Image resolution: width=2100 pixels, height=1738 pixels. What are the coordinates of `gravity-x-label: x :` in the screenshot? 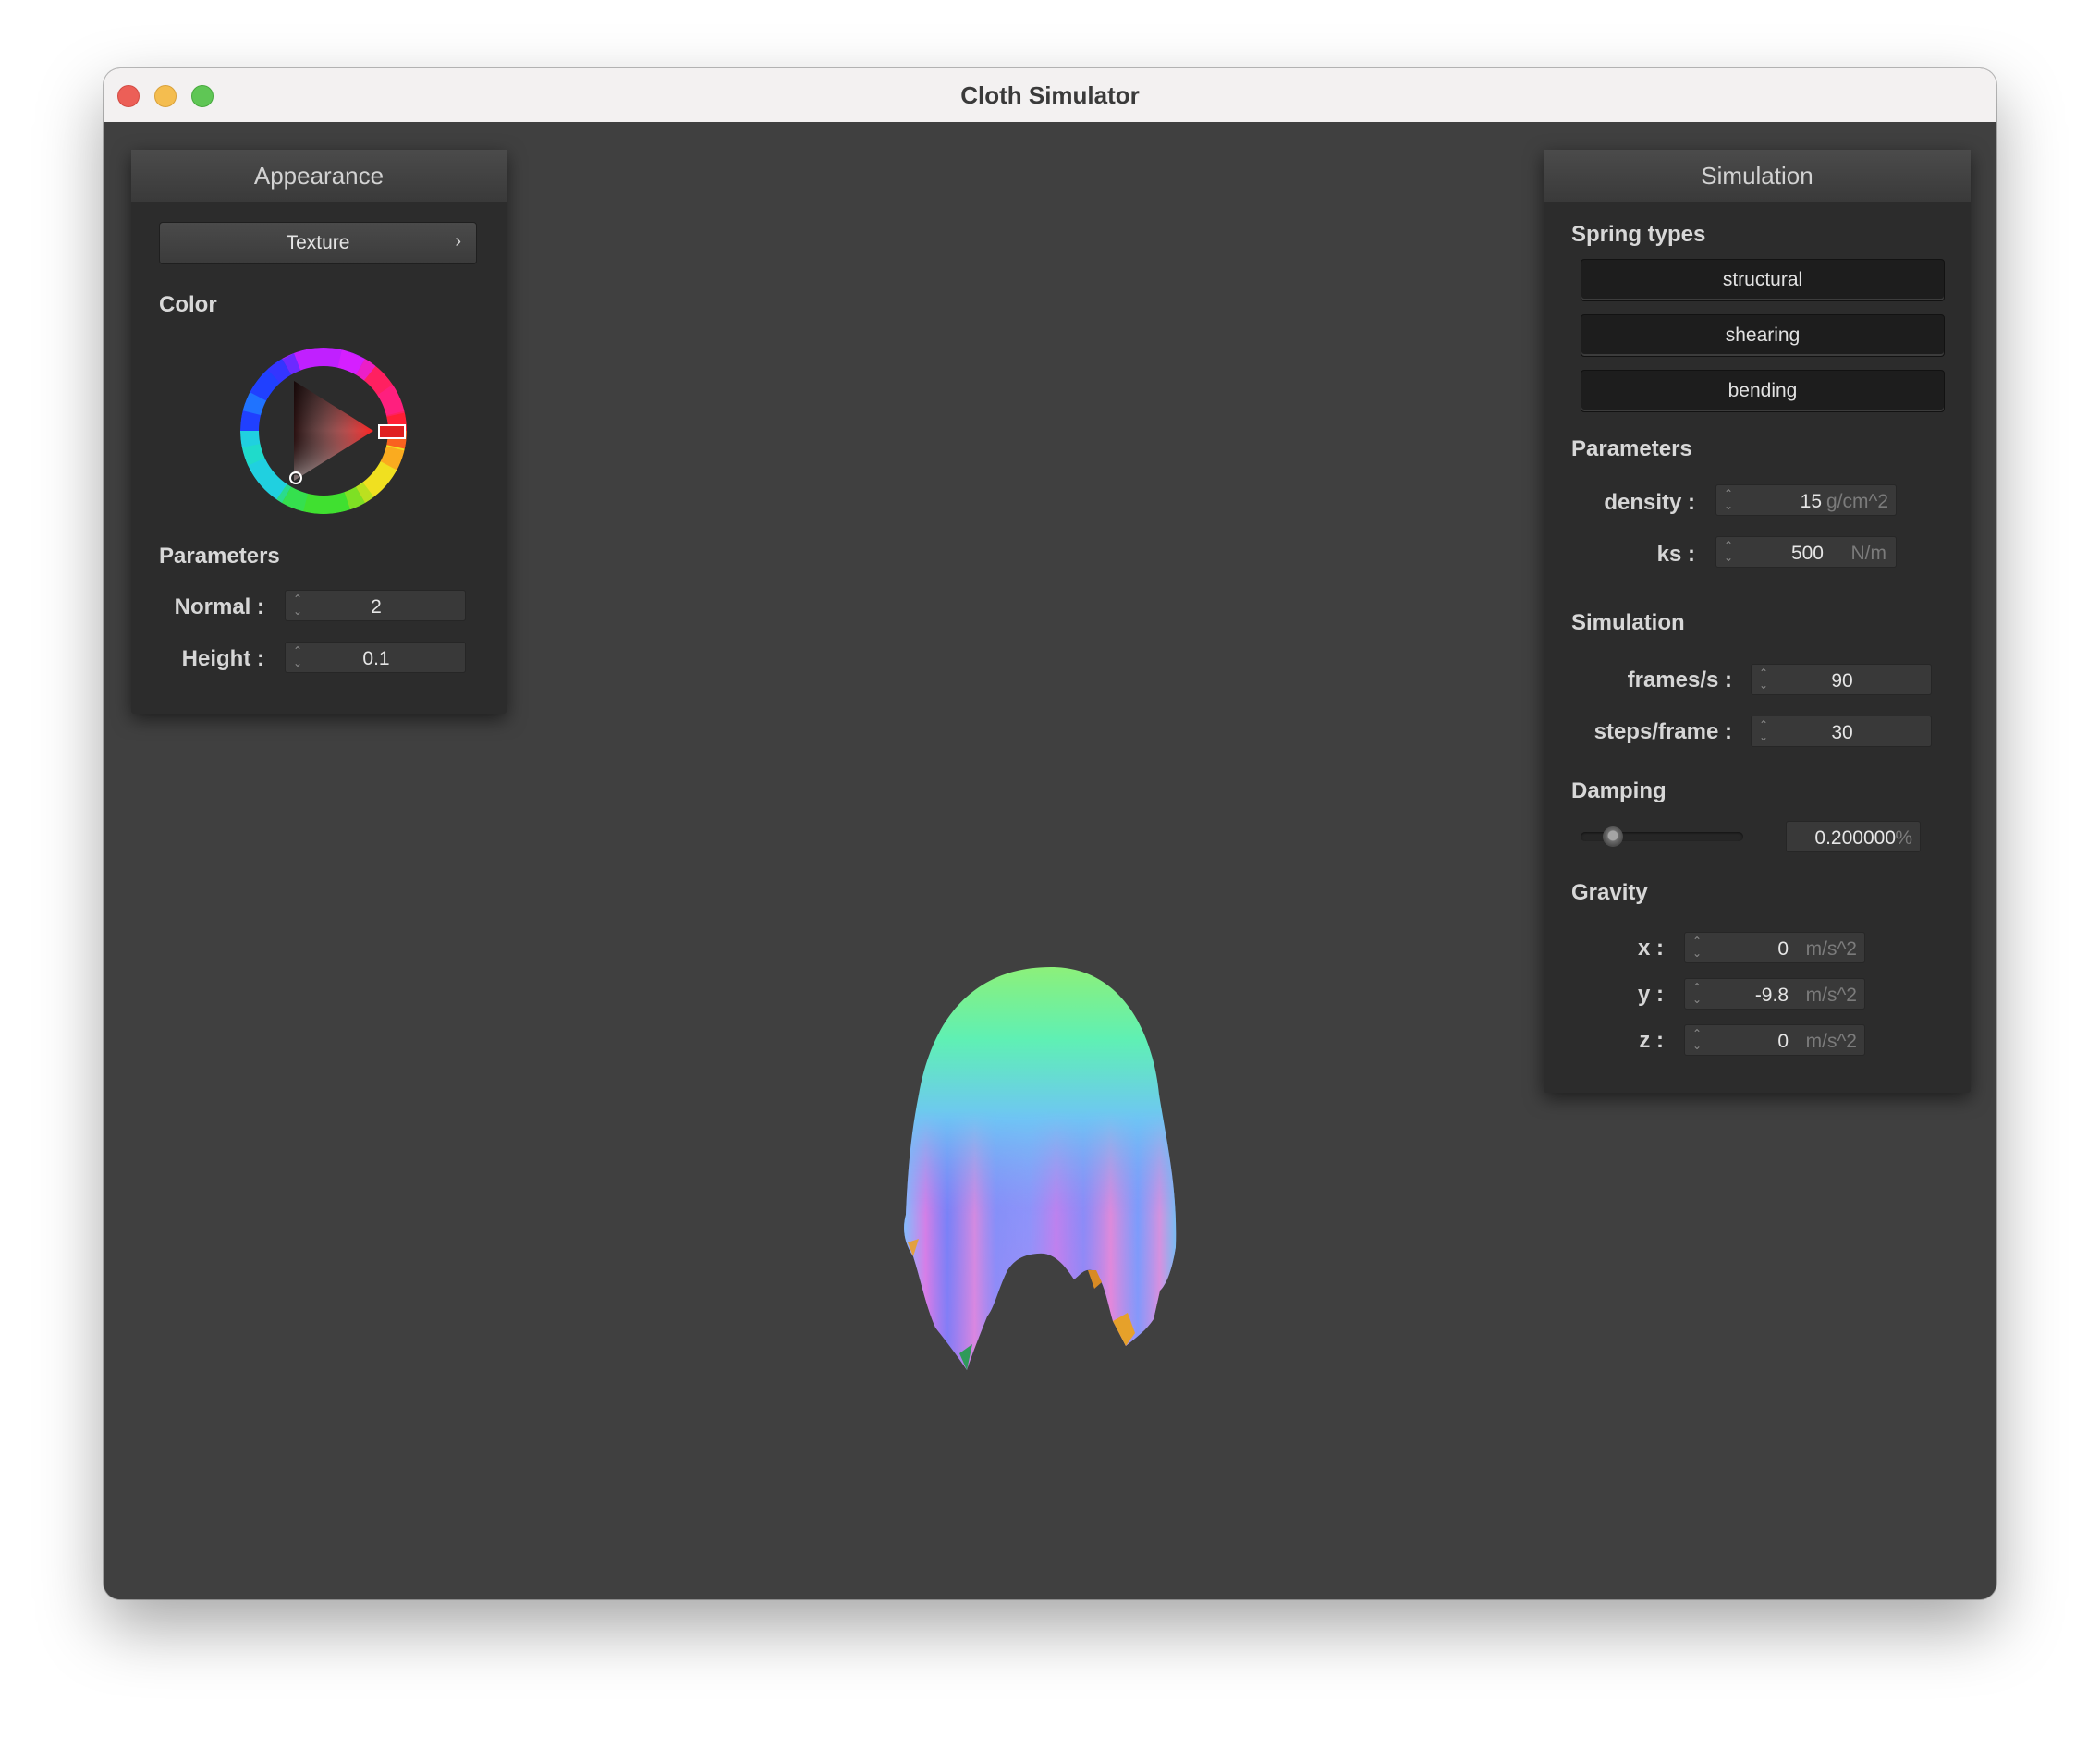 It's located at (1650, 948).